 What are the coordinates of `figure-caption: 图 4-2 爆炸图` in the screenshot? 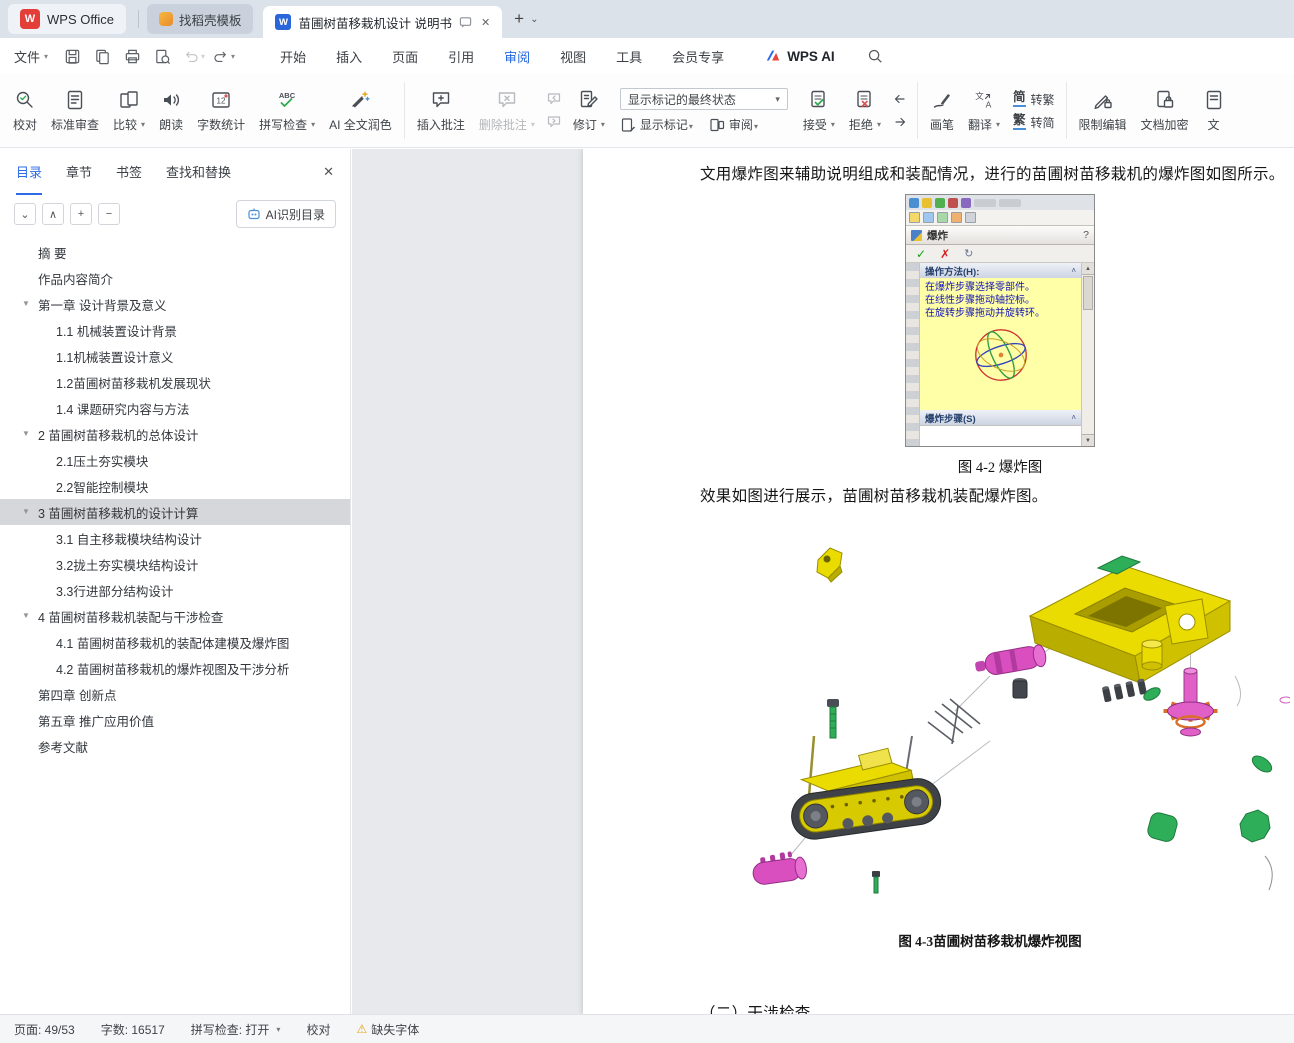 It's located at (1000, 466).